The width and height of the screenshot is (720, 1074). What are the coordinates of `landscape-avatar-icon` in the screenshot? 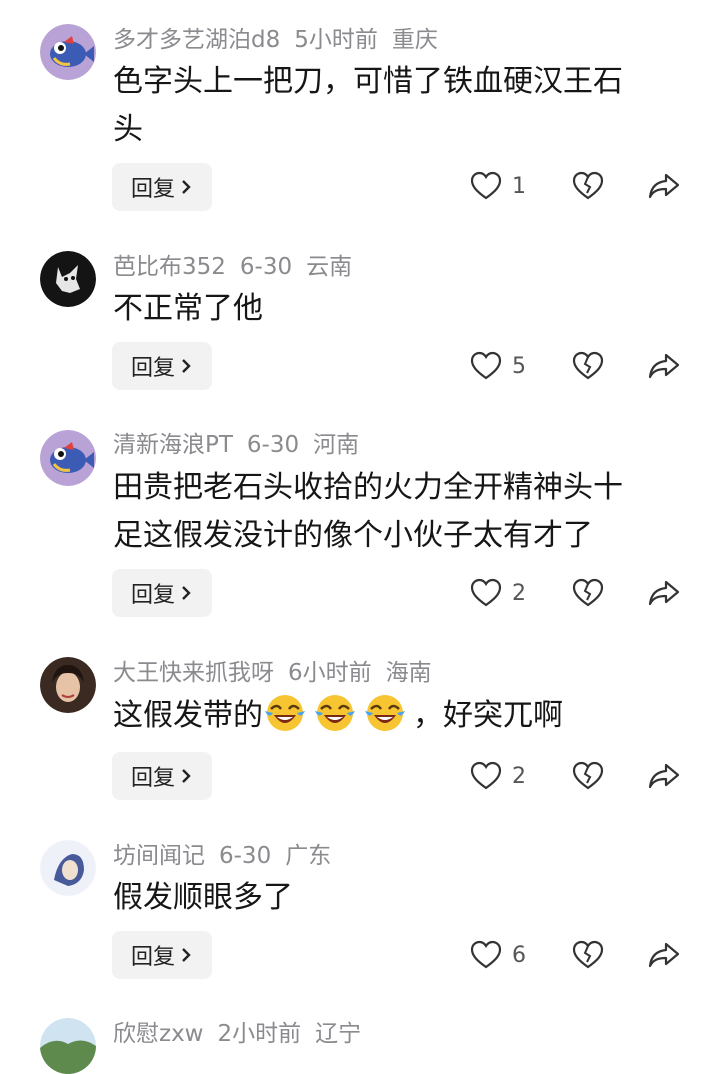 It's located at (68, 1046).